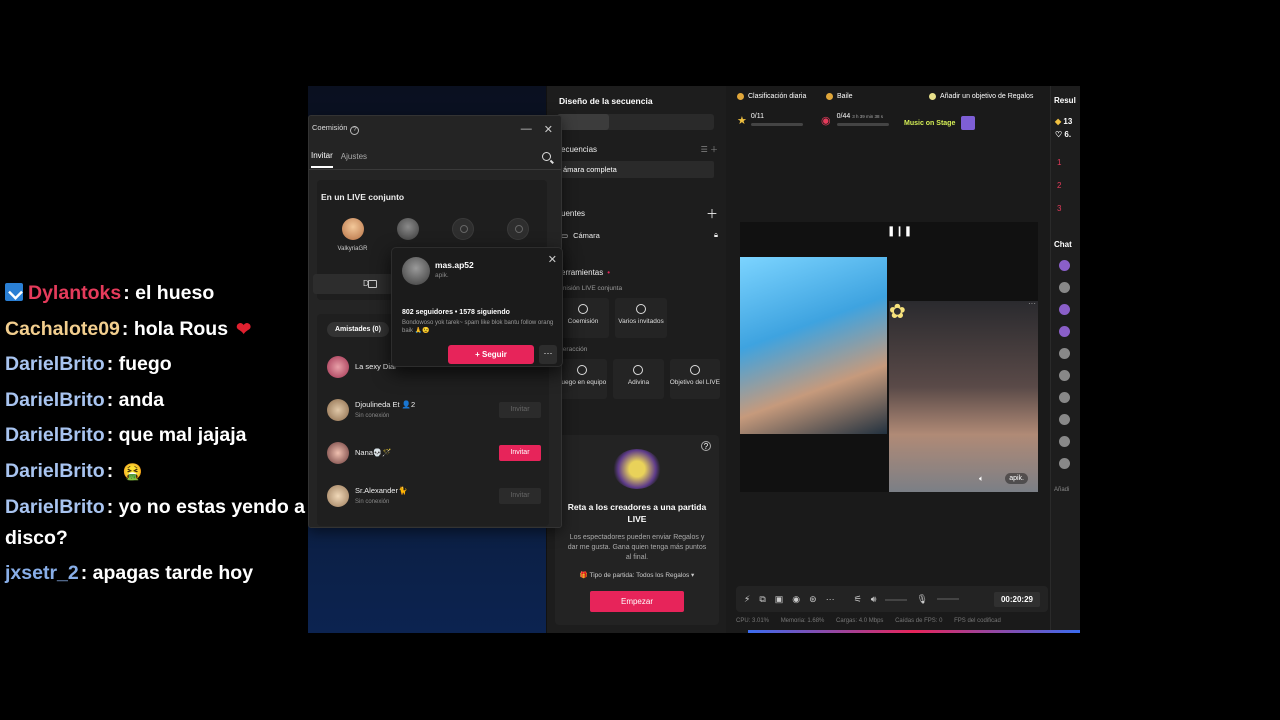 The image size is (1280, 720). I want to click on tool-guess: Adivina, so click(638, 379).